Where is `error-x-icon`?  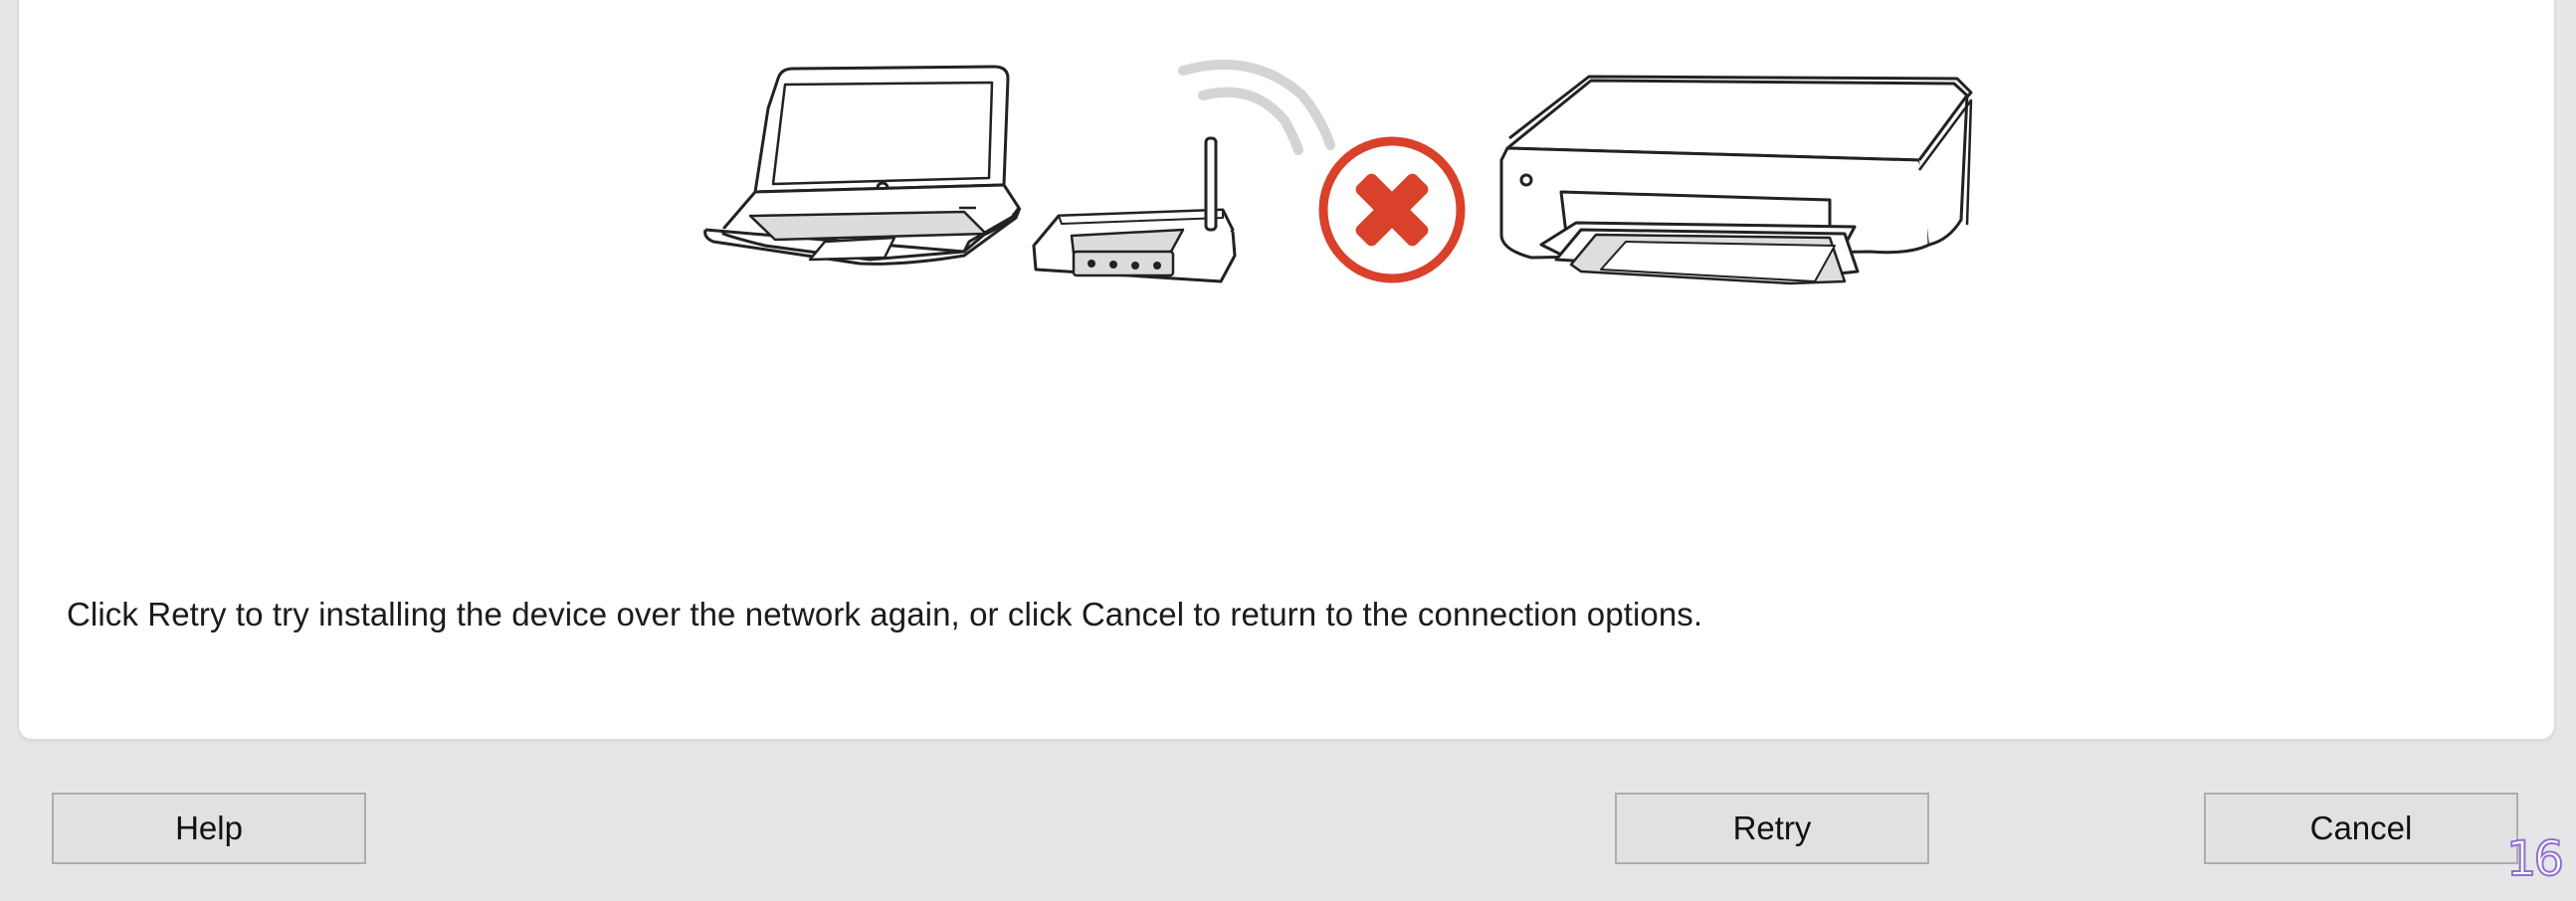
error-x-icon is located at coordinates (1392, 209).